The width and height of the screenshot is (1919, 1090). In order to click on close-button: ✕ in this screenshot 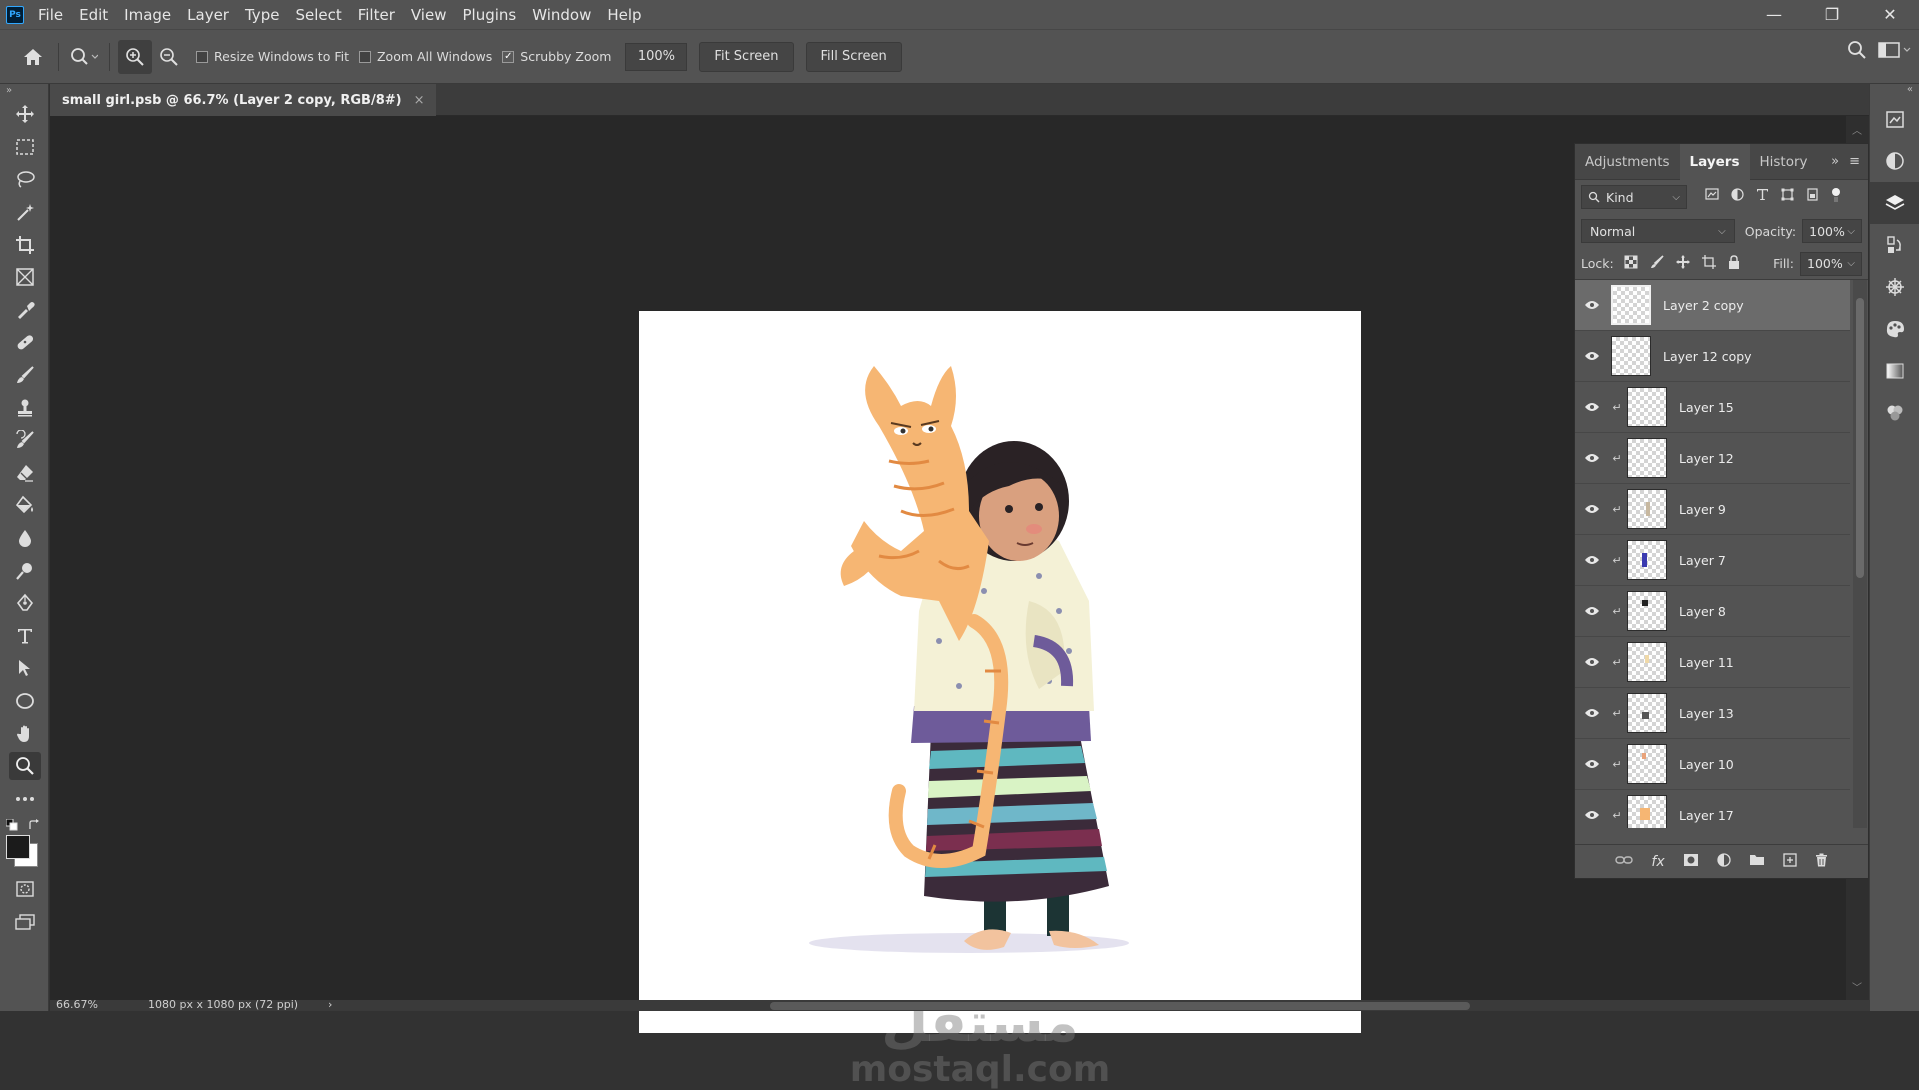, I will do `click(1890, 14)`.